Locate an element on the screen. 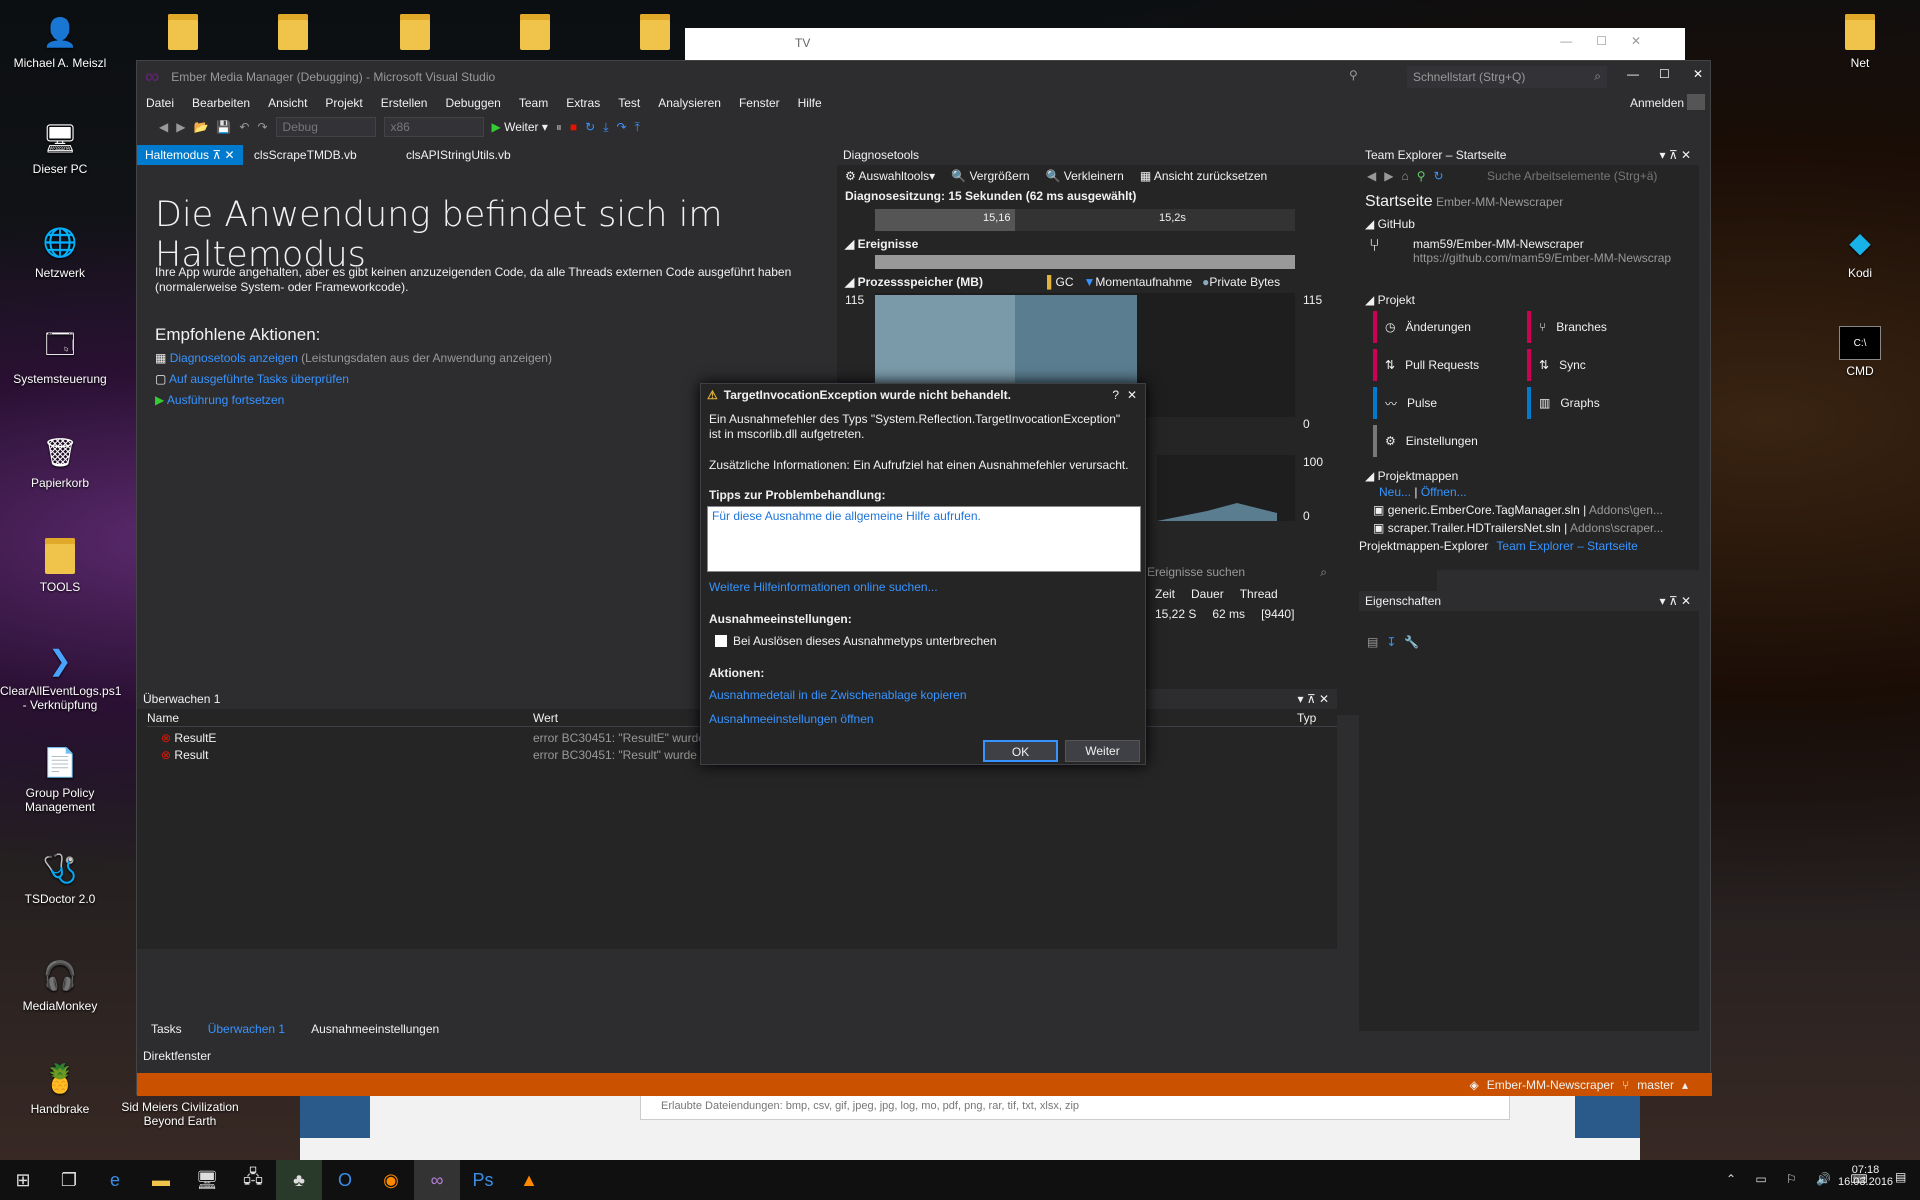 Image resolution: width=1920 pixels, height=1200 pixels. sign-in-link: Anmelden is located at coordinates (1657, 103).